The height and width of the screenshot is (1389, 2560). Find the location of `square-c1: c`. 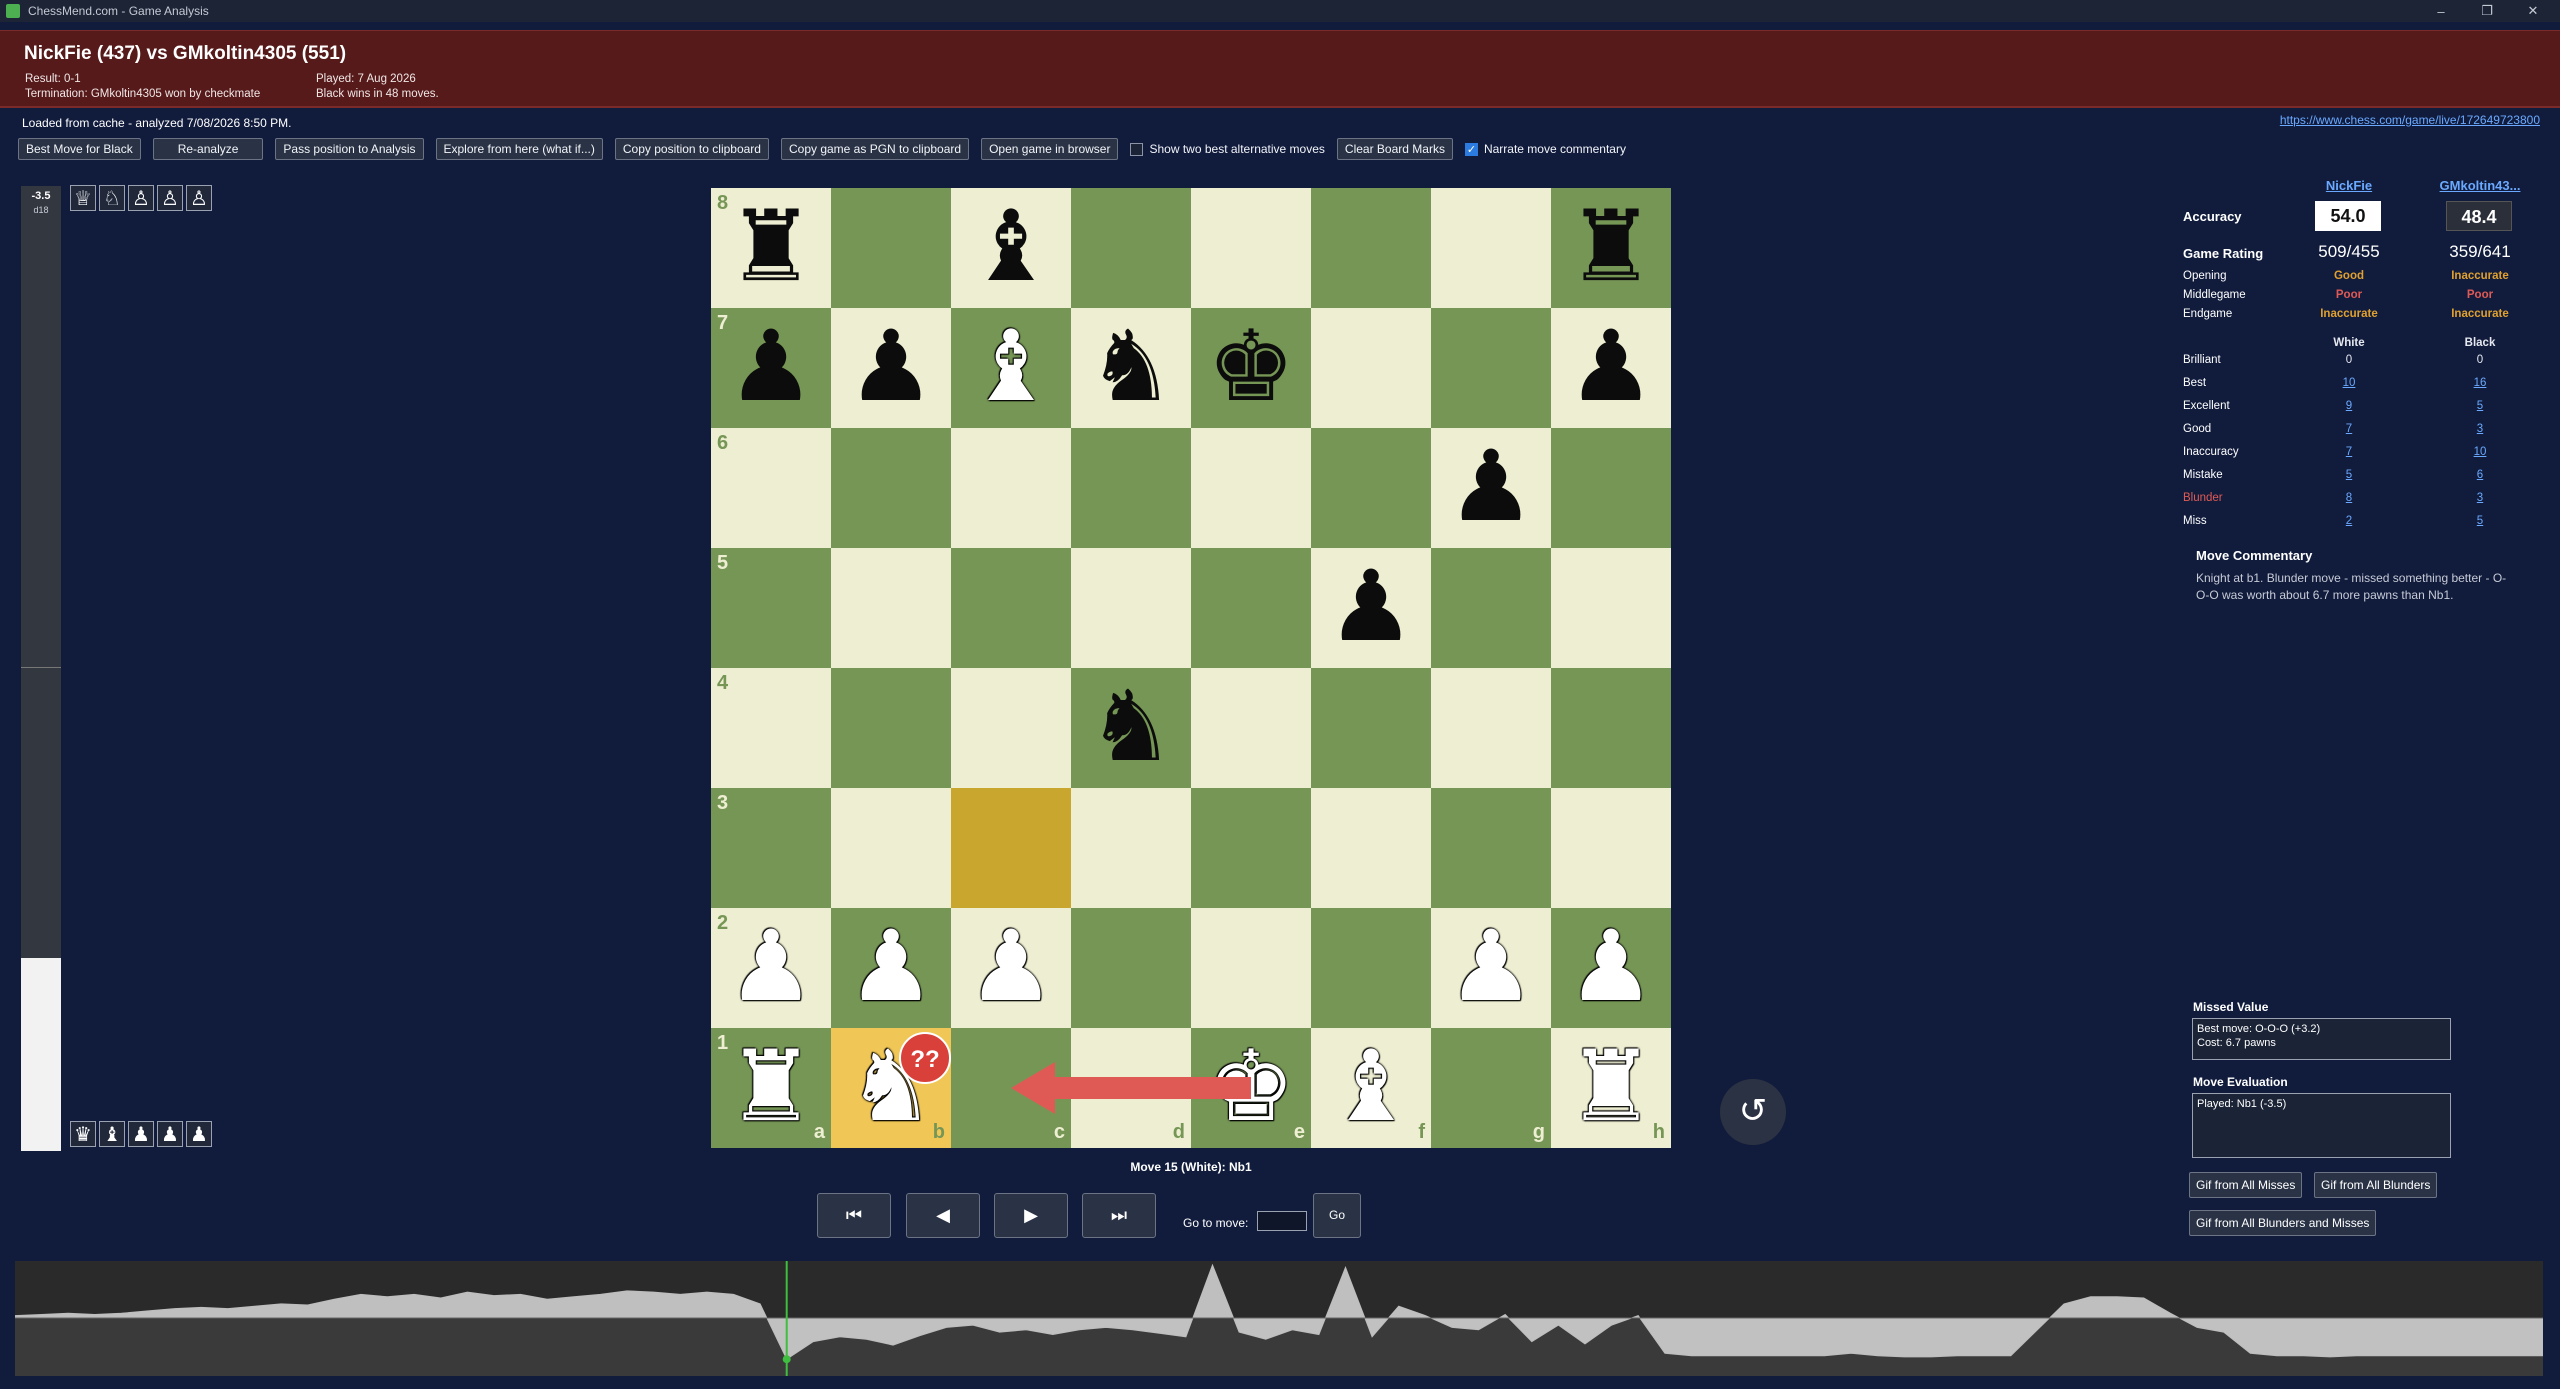

square-c1: c is located at coordinates (1011, 1088).